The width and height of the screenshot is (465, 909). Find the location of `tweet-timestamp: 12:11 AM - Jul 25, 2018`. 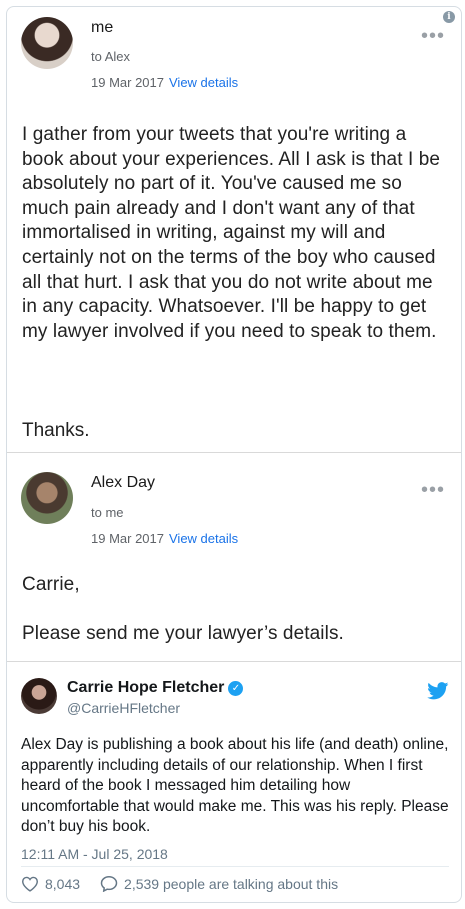

tweet-timestamp: 12:11 AM - Jul 25, 2018 is located at coordinates (94, 854).